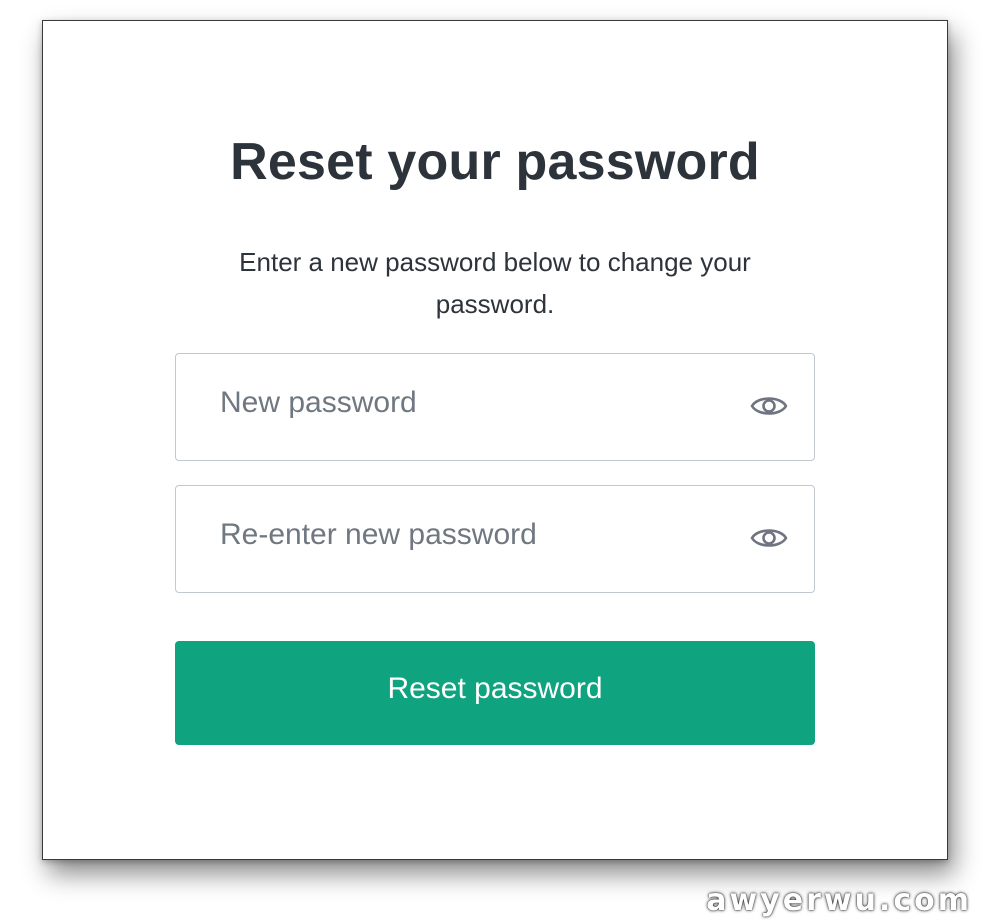 The height and width of the screenshot is (924, 990). What do you see at coordinates (839, 900) in the screenshot?
I see `watermark: awyerwu.com` at bounding box center [839, 900].